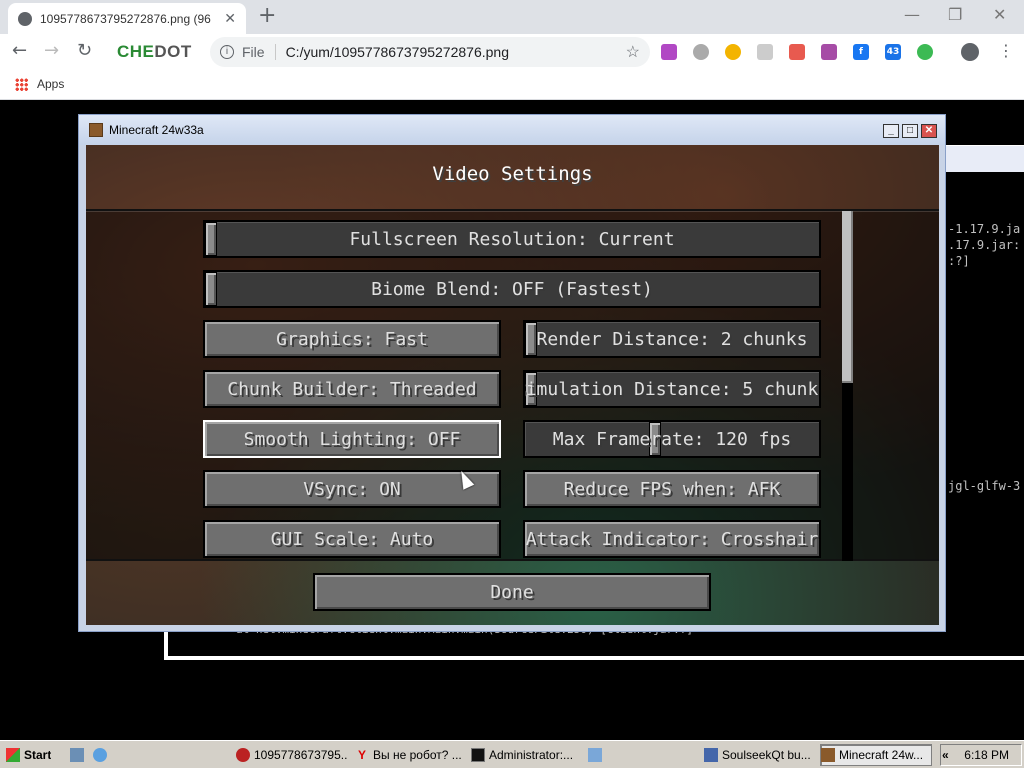 Image resolution: width=1024 pixels, height=768 pixels. I want to click on tab-title: 1095778673795272876.png (96, so click(125, 18).